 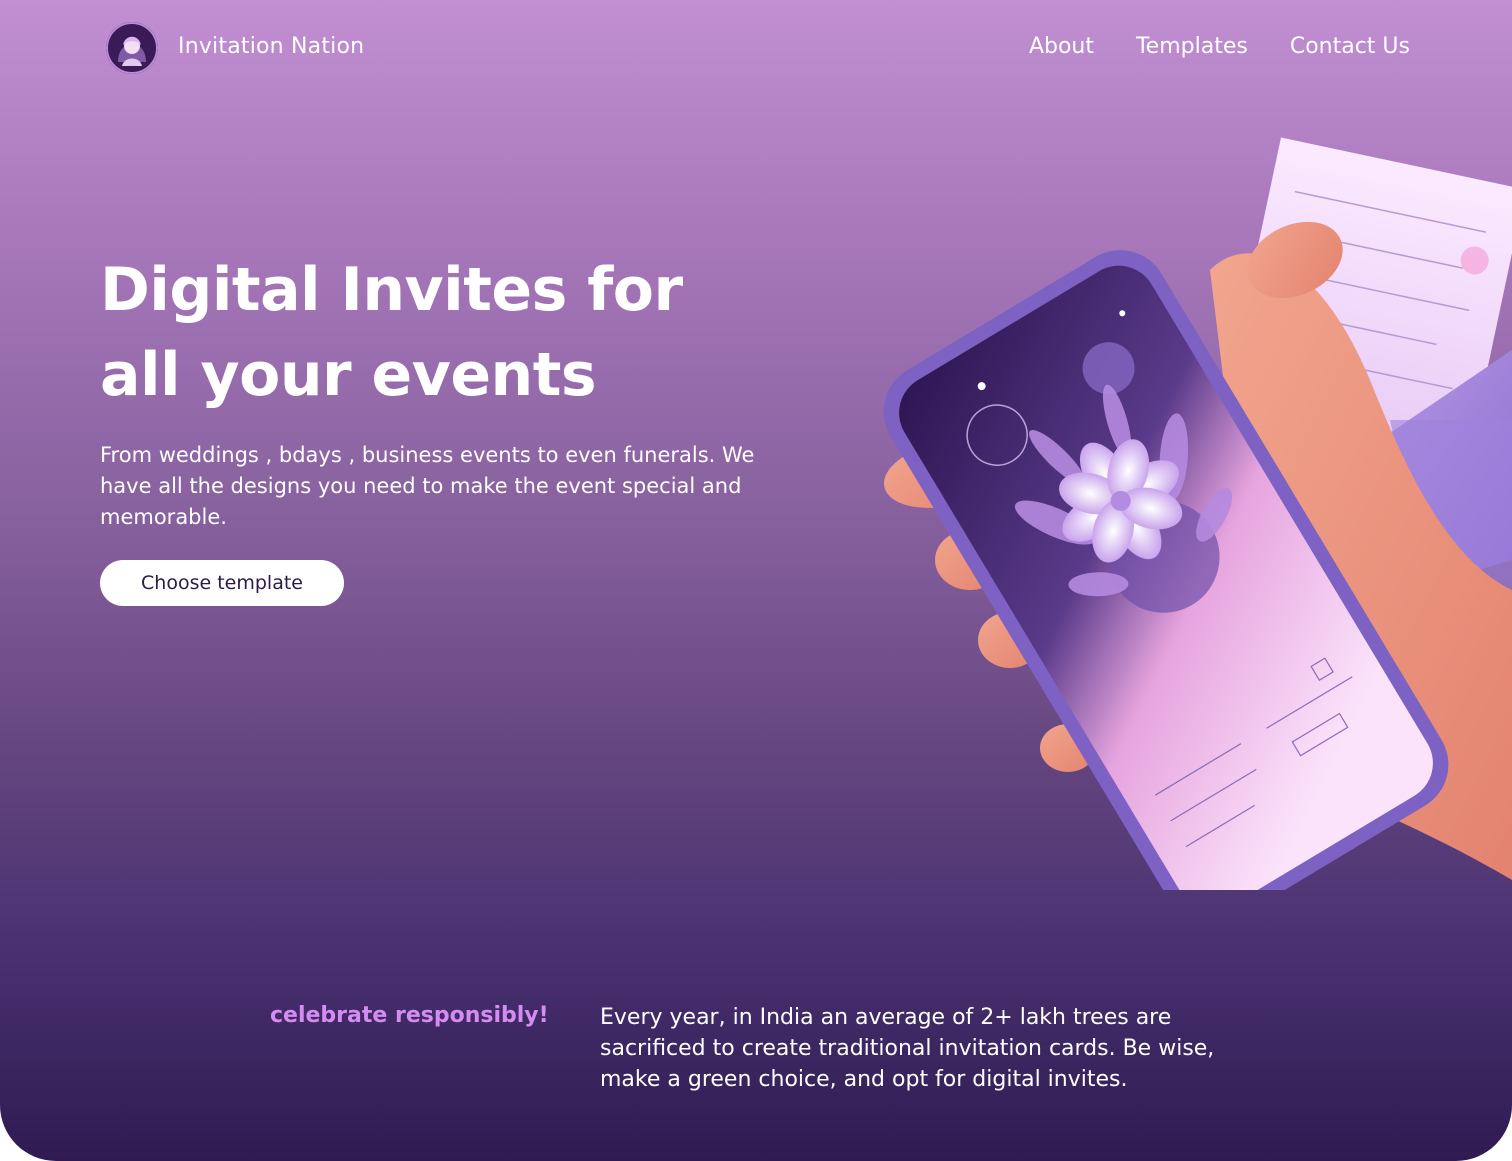 I want to click on hero-title: Digital Invites for all your events, so click(x=391, y=332).